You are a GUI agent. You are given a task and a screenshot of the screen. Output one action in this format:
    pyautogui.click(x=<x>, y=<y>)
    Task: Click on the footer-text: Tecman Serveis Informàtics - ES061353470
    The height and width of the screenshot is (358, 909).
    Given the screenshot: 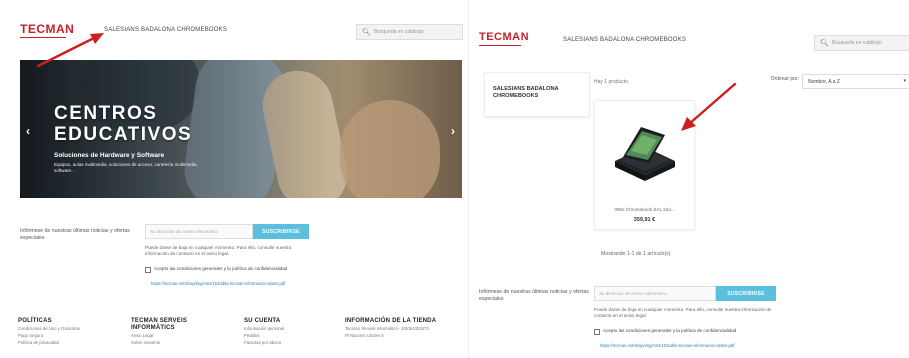 What is the action you would take?
    pyautogui.click(x=387, y=328)
    